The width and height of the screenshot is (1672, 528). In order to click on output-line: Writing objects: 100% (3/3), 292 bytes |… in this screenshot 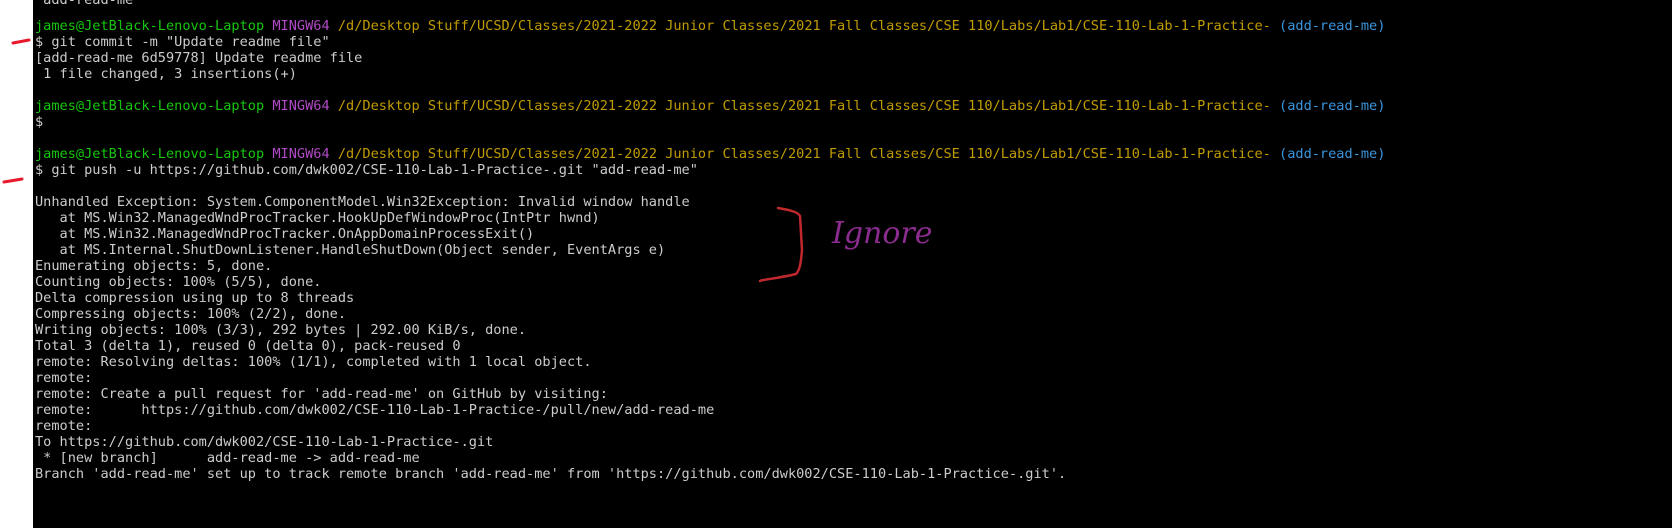, I will do `click(281, 330)`.